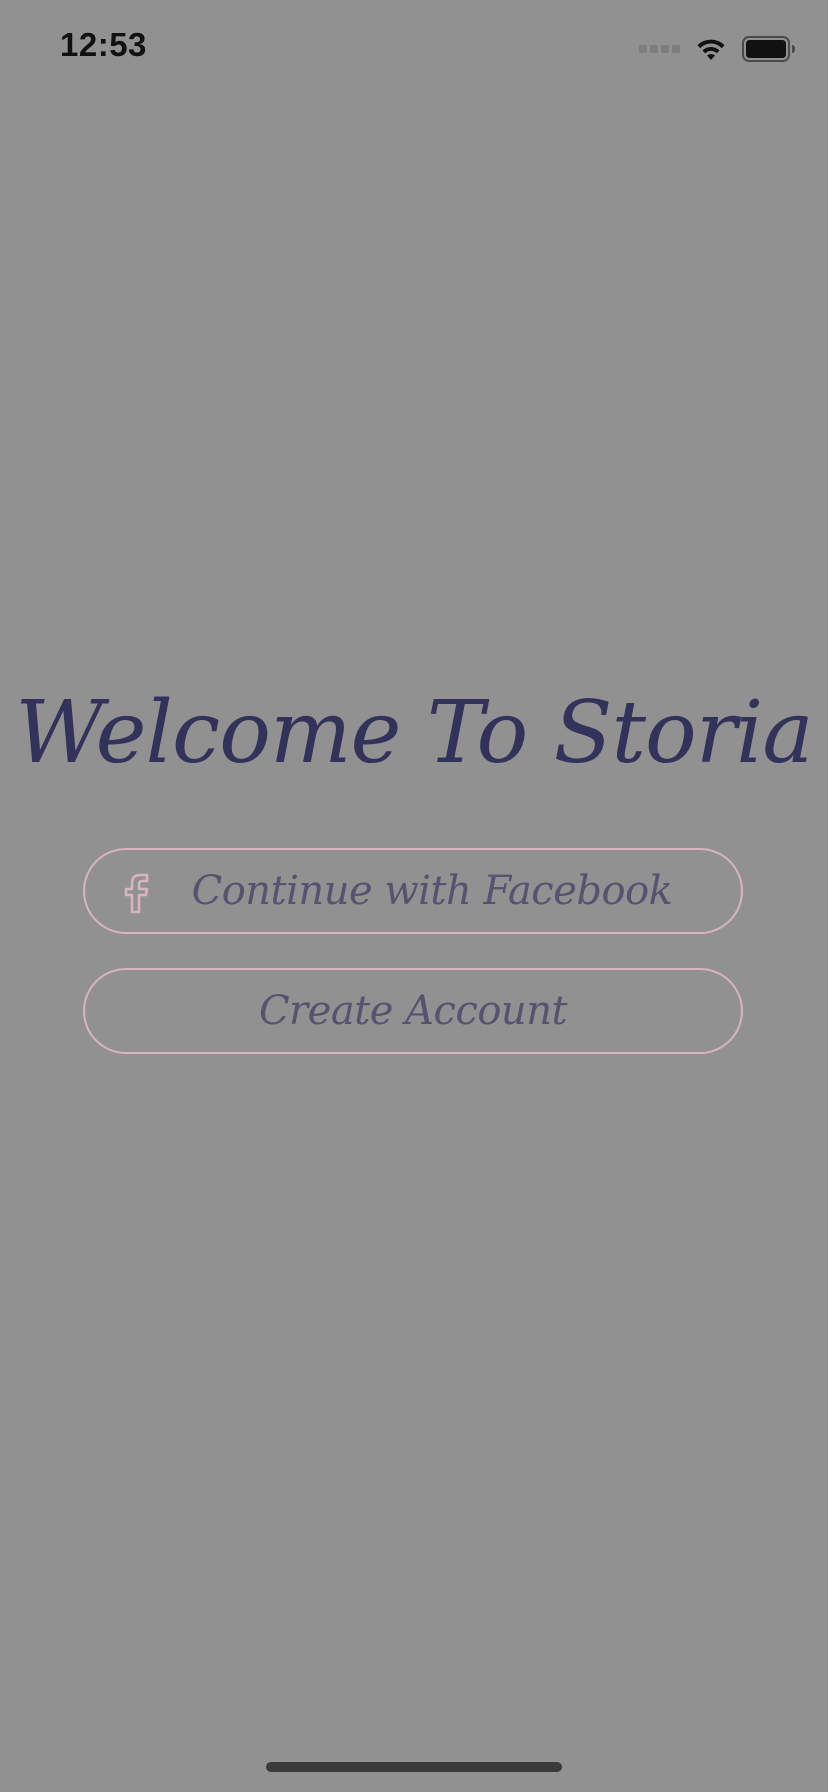 The width and height of the screenshot is (828, 1792). I want to click on create-account-label: Create Account, so click(413, 1011).